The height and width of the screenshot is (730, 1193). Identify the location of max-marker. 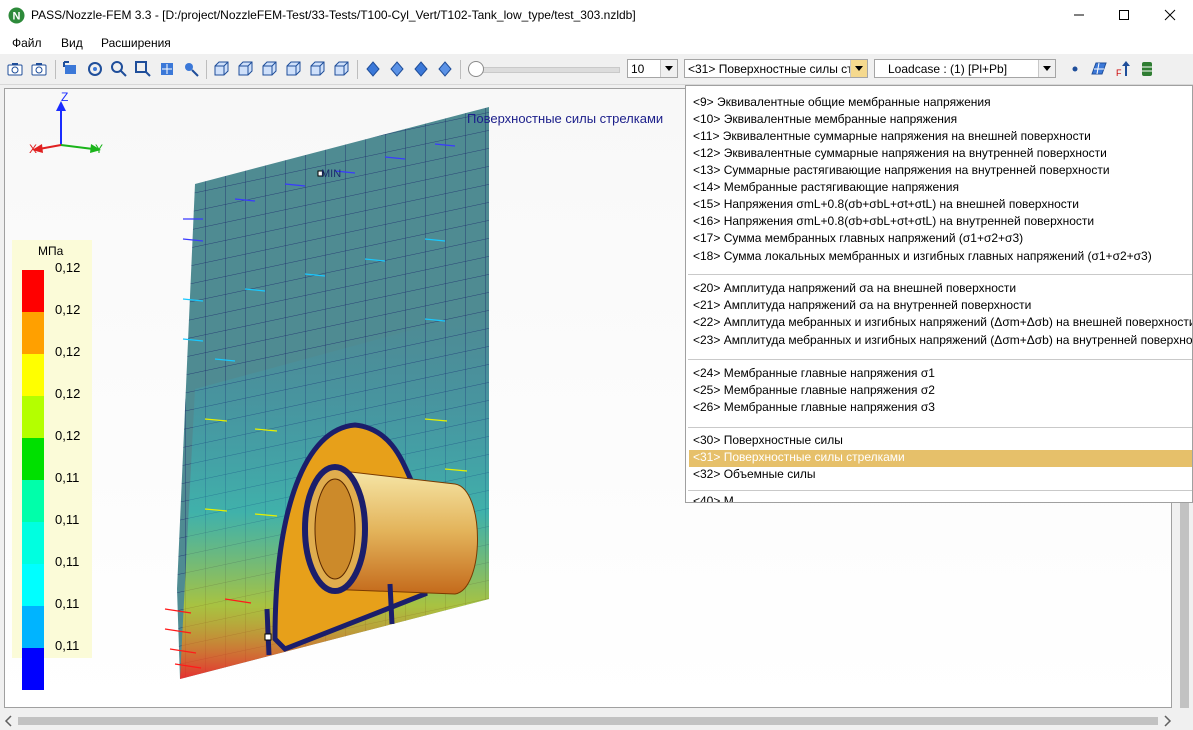
(268, 637).